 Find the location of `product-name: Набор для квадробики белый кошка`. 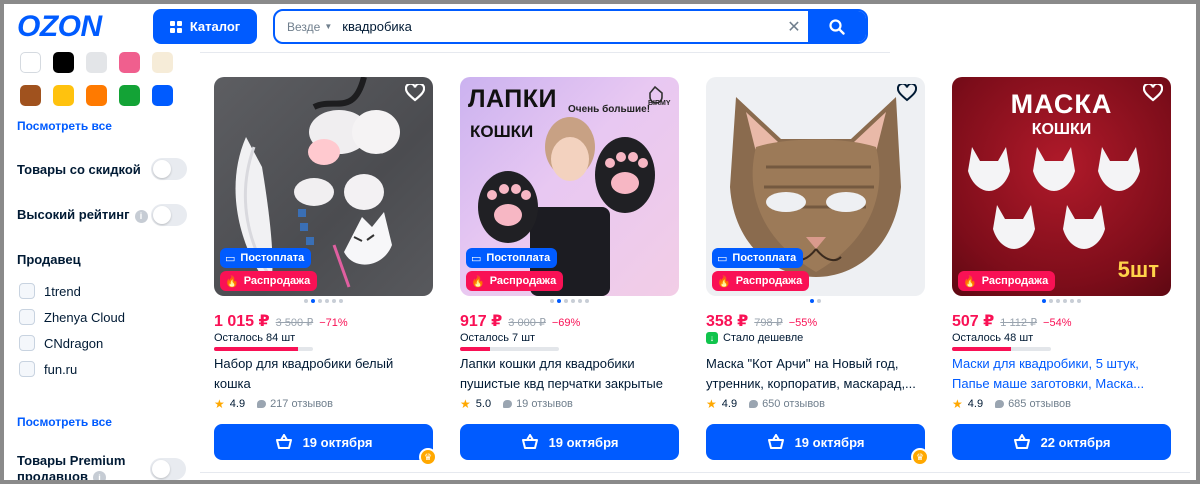

product-name: Набор для квадробики белый кошка is located at coordinates (321, 374).